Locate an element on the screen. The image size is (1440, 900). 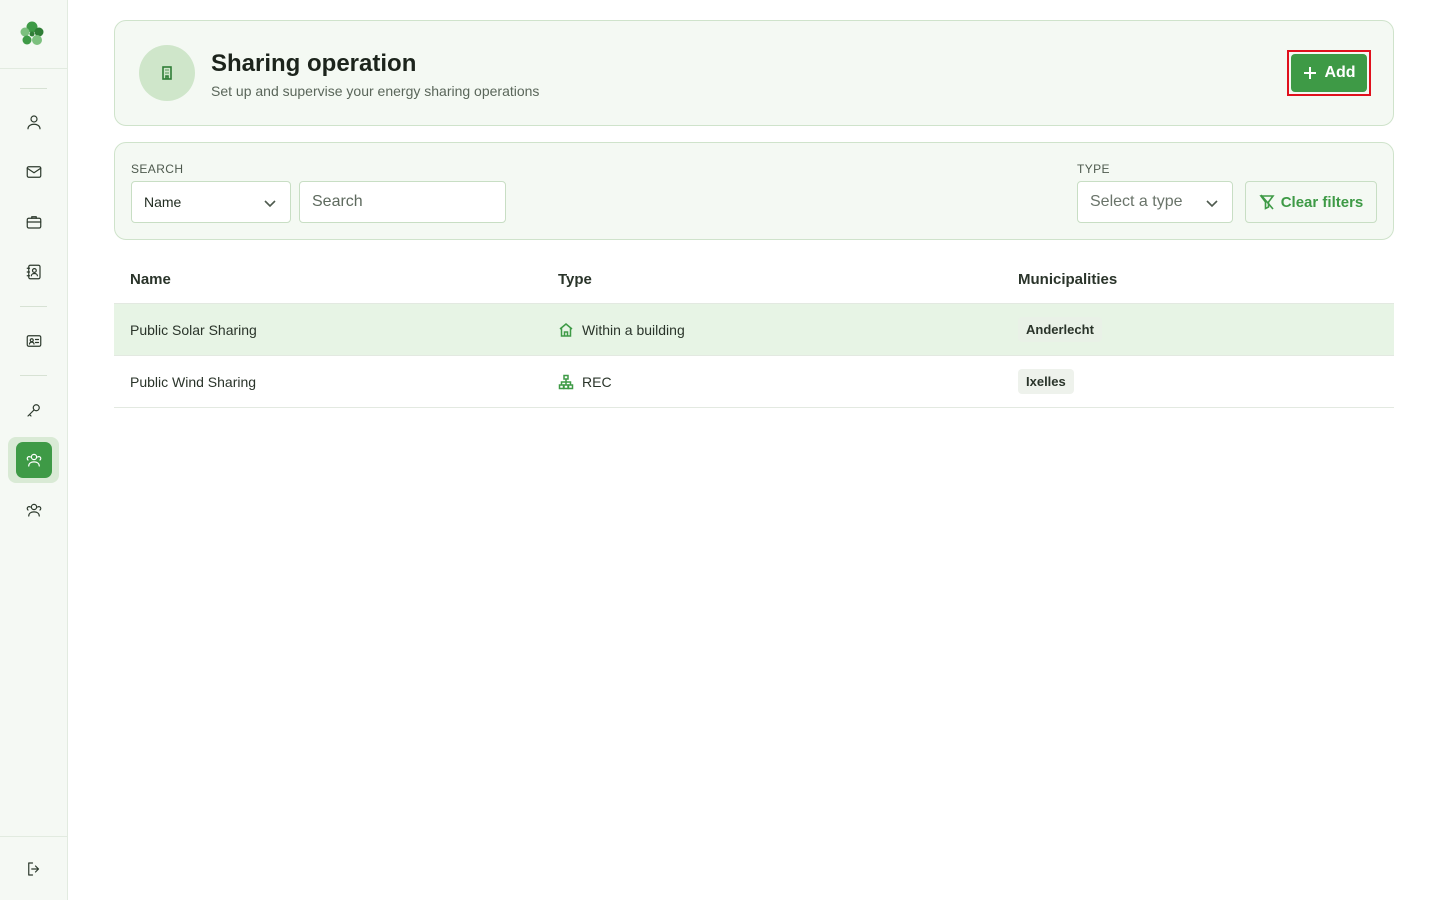
sidebar-item-contacts is located at coordinates (33, 272).